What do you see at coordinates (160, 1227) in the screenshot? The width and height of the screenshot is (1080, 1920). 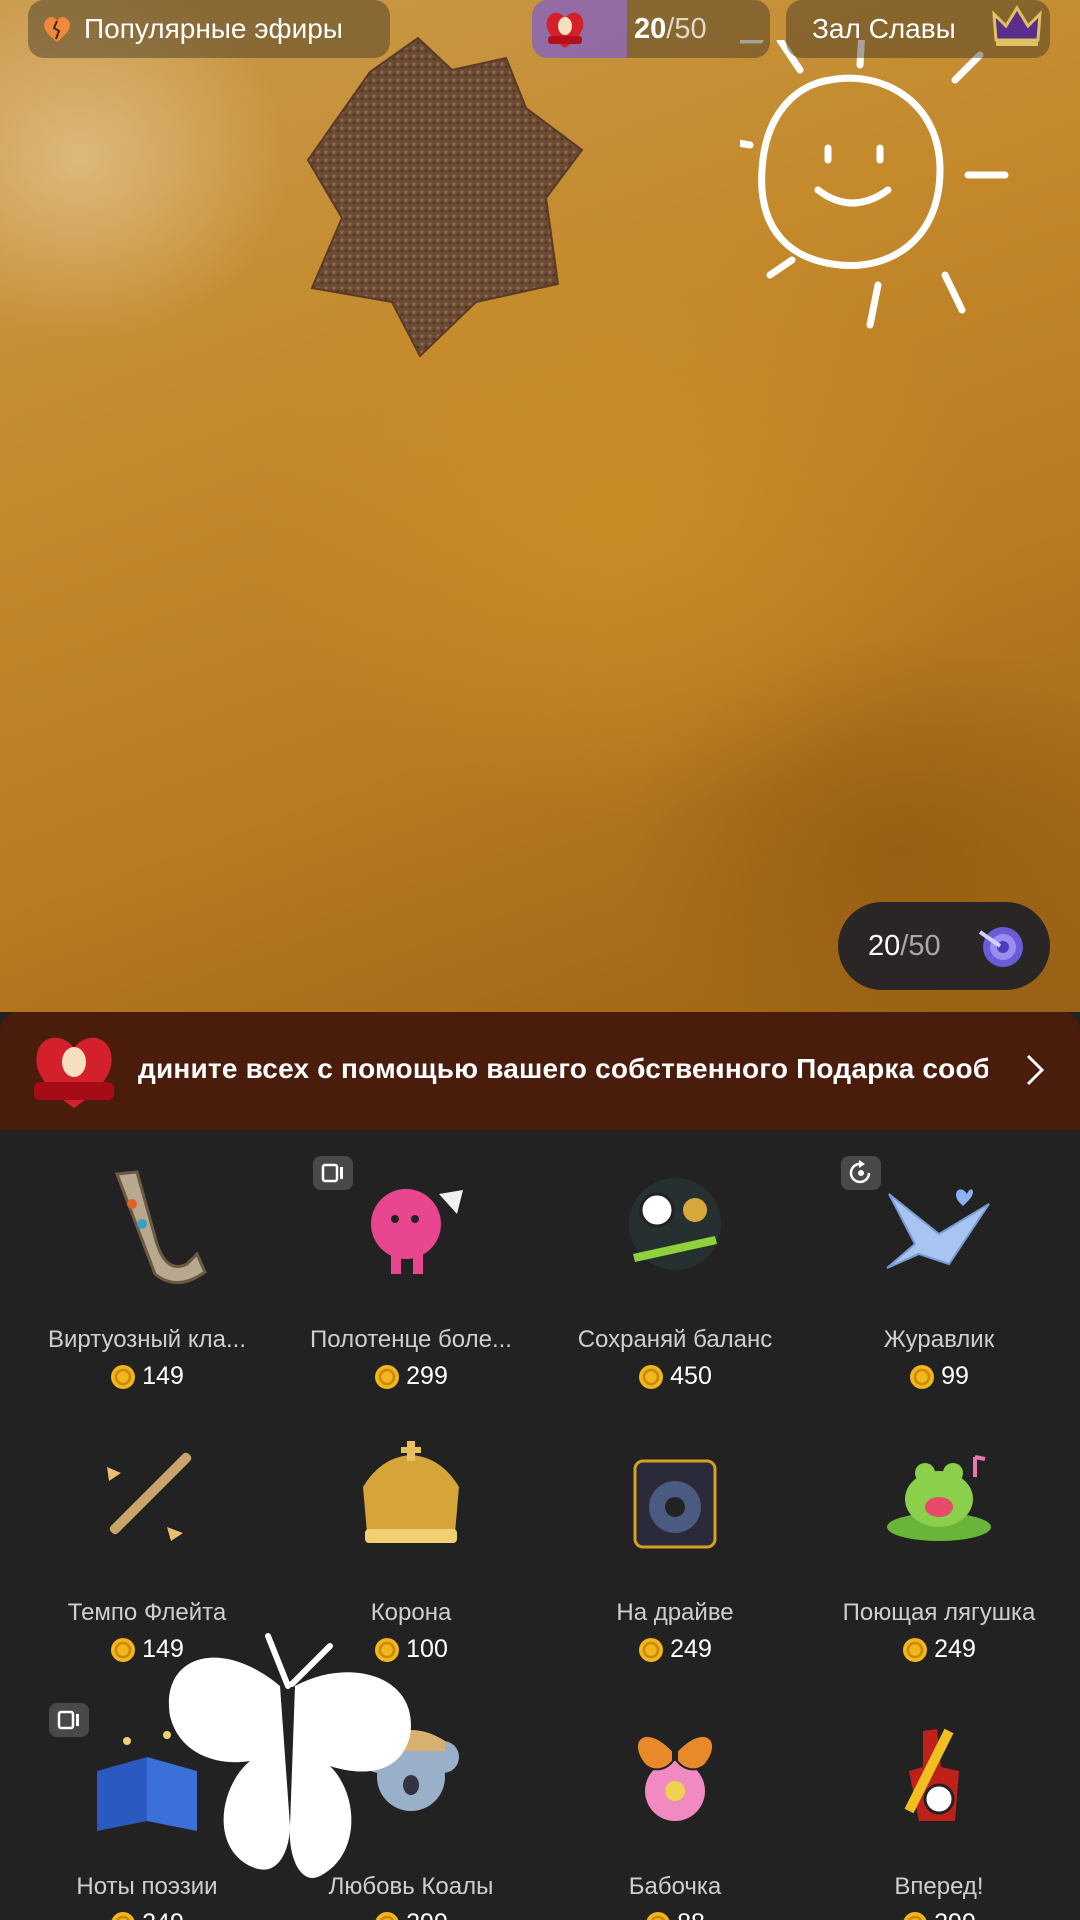 I see `saxophone-icon` at bounding box center [160, 1227].